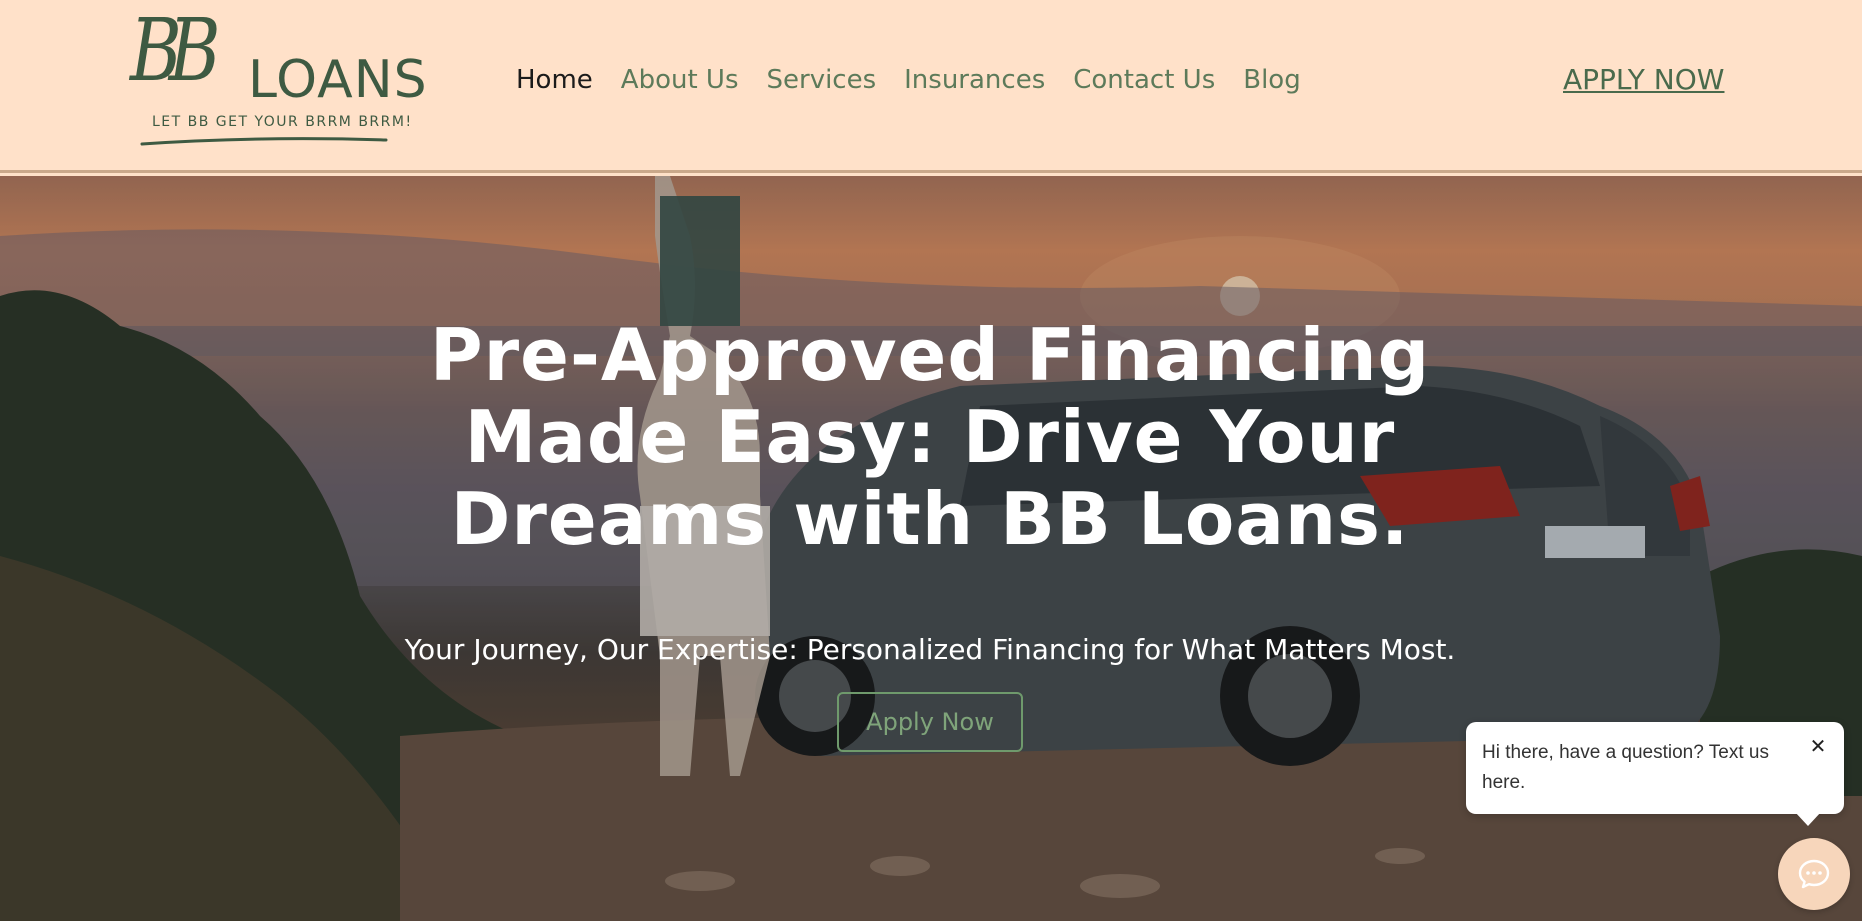  Describe the element at coordinates (930, 355) in the screenshot. I see `hero-title-line-1: Pre-Approved Financing` at that location.